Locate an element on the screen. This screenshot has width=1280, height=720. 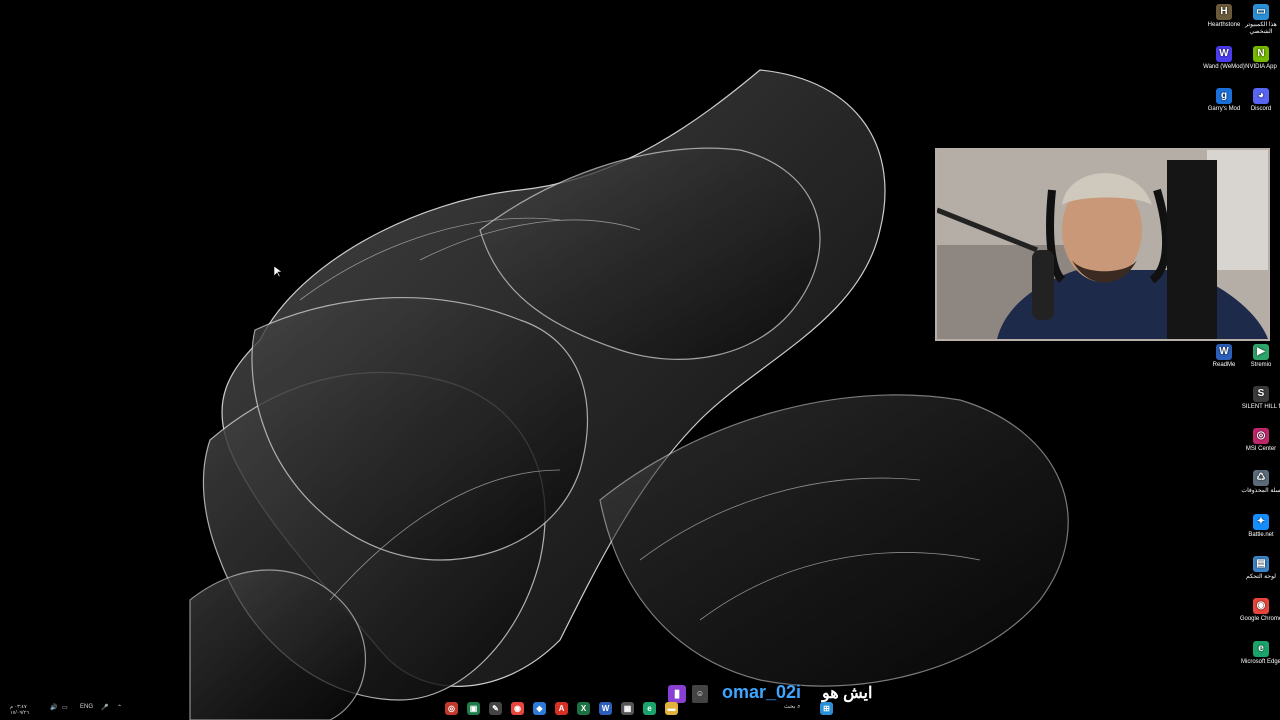
desktop-icon: ▤ لوحة التحكم is located at coordinates (1259, 568).